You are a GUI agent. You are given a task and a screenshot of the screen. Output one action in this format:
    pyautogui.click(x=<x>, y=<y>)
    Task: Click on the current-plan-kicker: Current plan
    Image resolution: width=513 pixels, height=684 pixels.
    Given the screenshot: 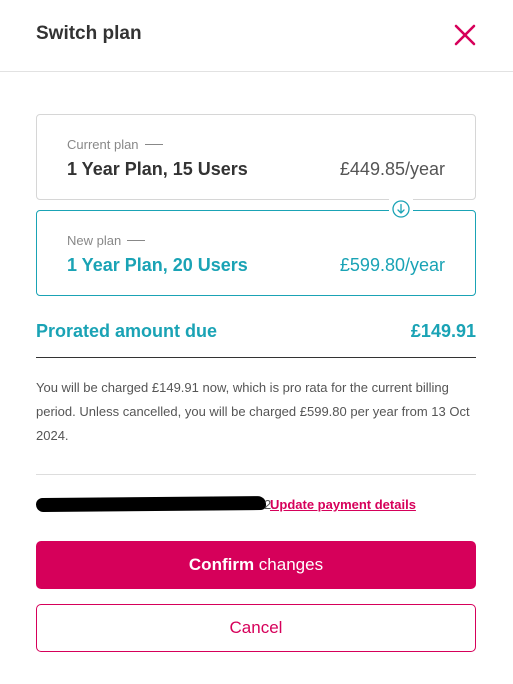 What is the action you would take?
    pyautogui.click(x=115, y=144)
    